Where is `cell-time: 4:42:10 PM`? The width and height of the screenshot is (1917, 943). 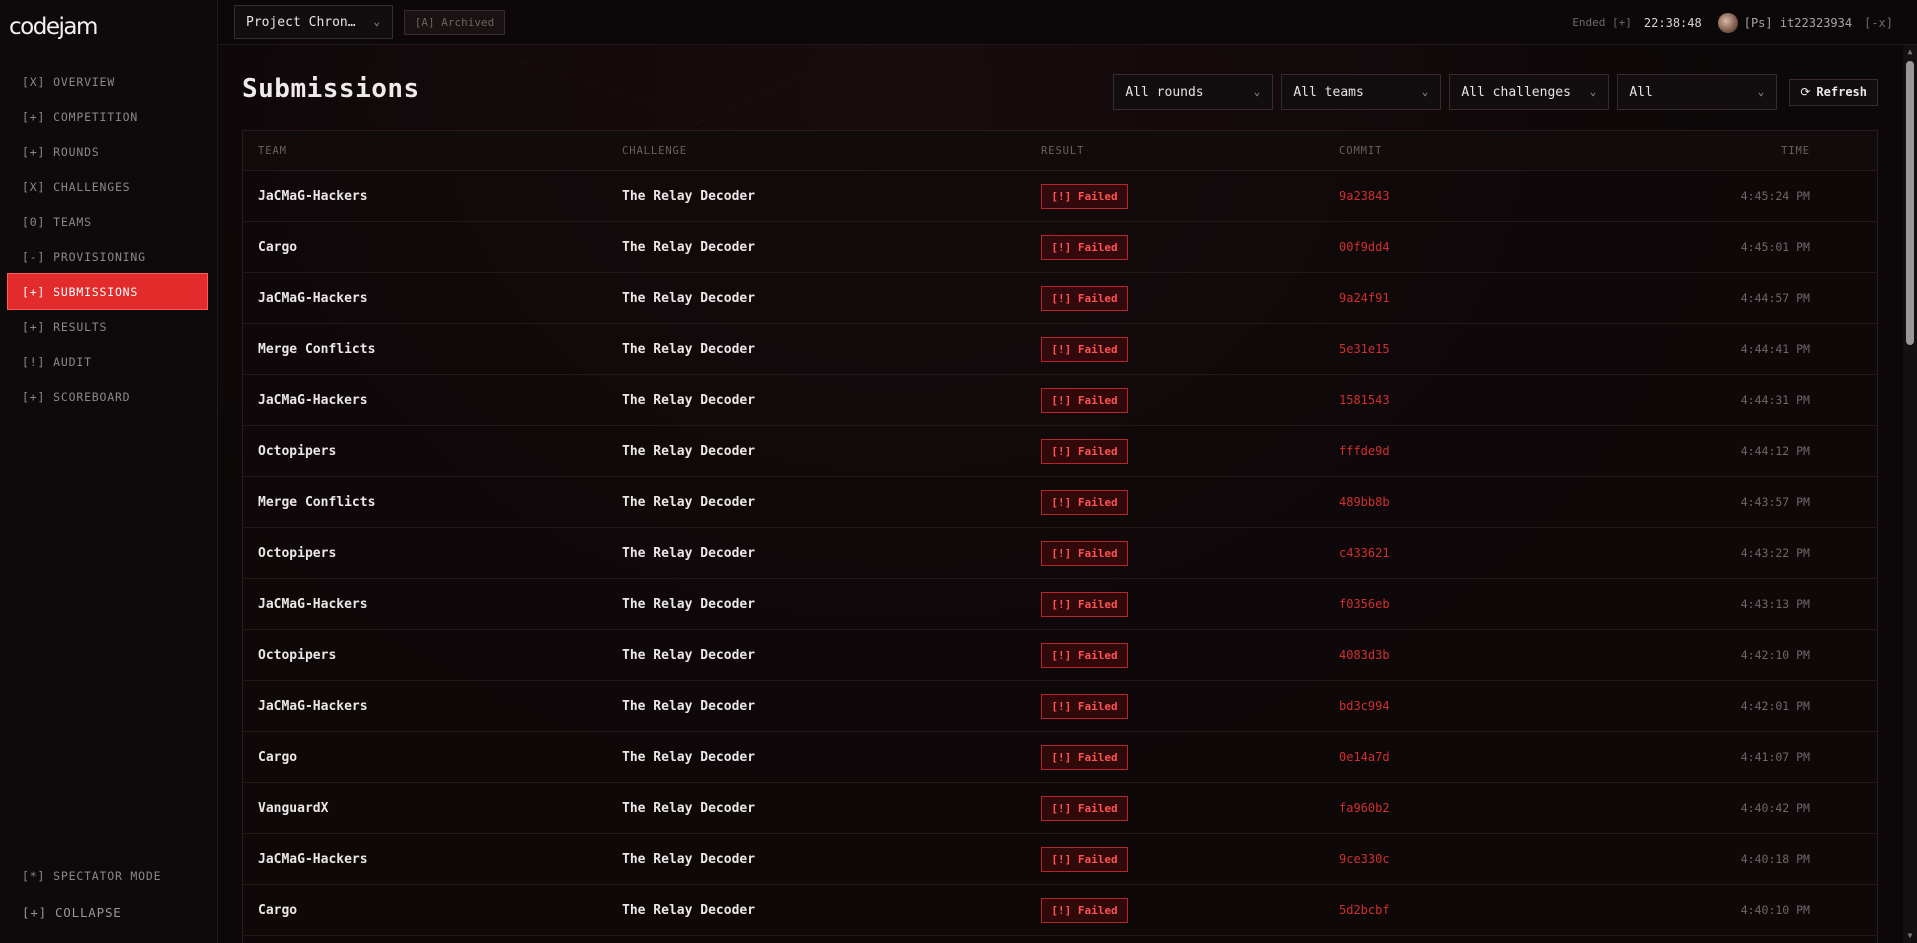 cell-time: 4:42:10 PM is located at coordinates (1775, 655).